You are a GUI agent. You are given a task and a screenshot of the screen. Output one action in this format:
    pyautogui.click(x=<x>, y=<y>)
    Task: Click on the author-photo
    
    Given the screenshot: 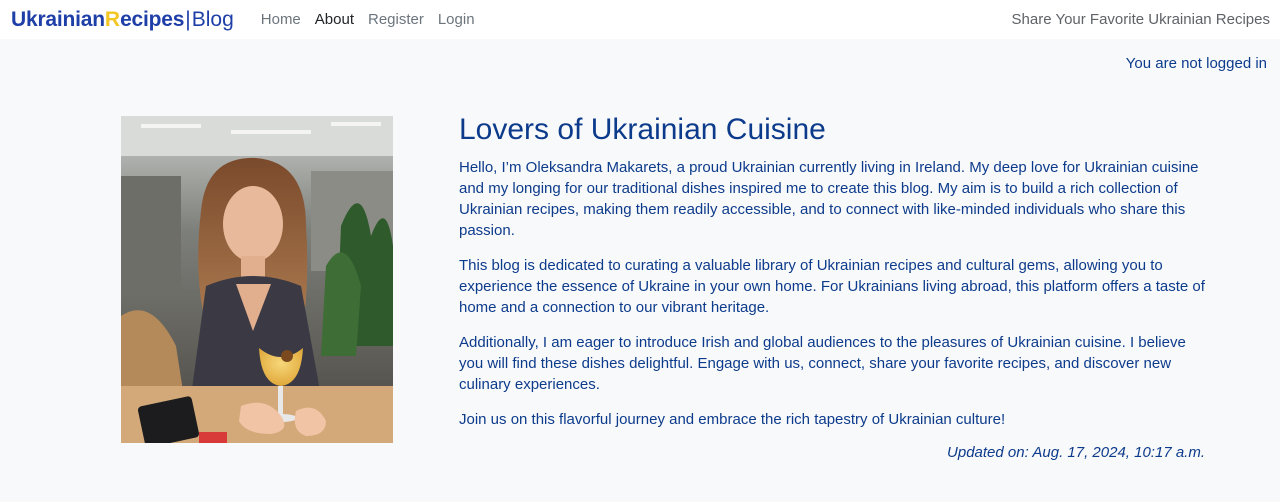 What is the action you would take?
    pyautogui.click(x=257, y=279)
    